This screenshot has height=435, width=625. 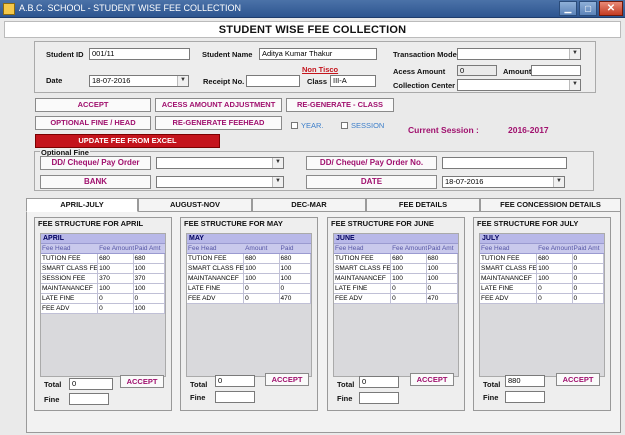 I want to click on regenerate-feehead-button: RE-GENERATE FEEHEAD, so click(x=218, y=123).